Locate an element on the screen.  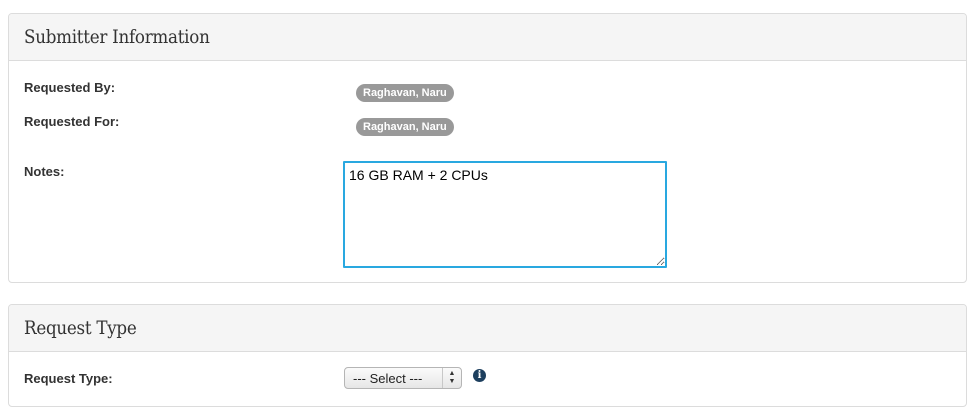
request-type-select: --- Select --- ▲ ▼ is located at coordinates (403, 378).